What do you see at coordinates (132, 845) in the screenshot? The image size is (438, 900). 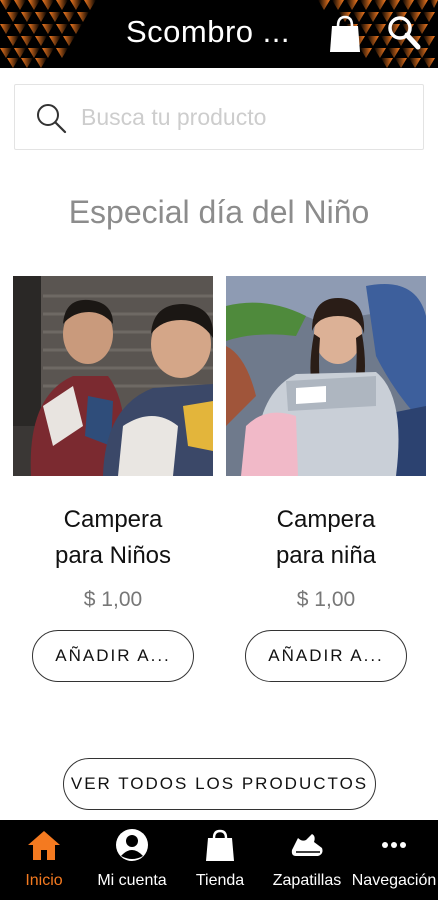 I see `user-icon` at bounding box center [132, 845].